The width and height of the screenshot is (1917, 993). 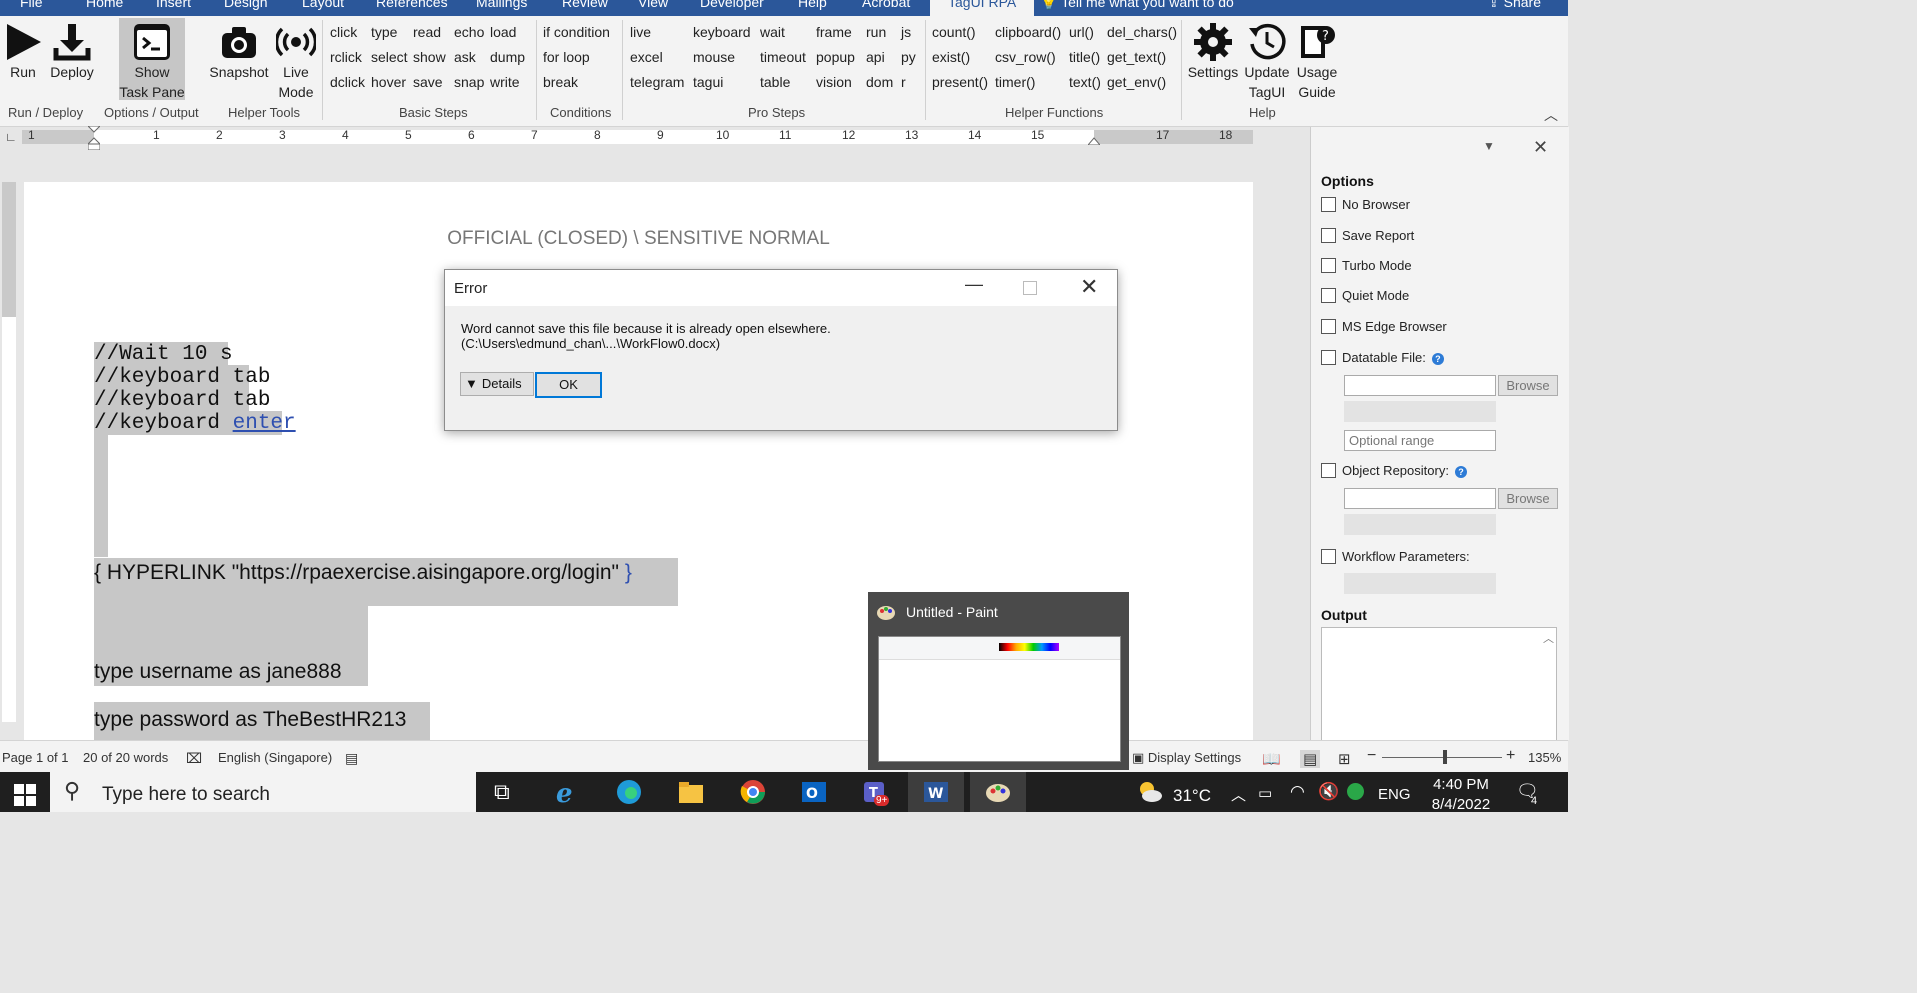 I want to click on object-repository-browse-button: Browse, so click(x=1528, y=498).